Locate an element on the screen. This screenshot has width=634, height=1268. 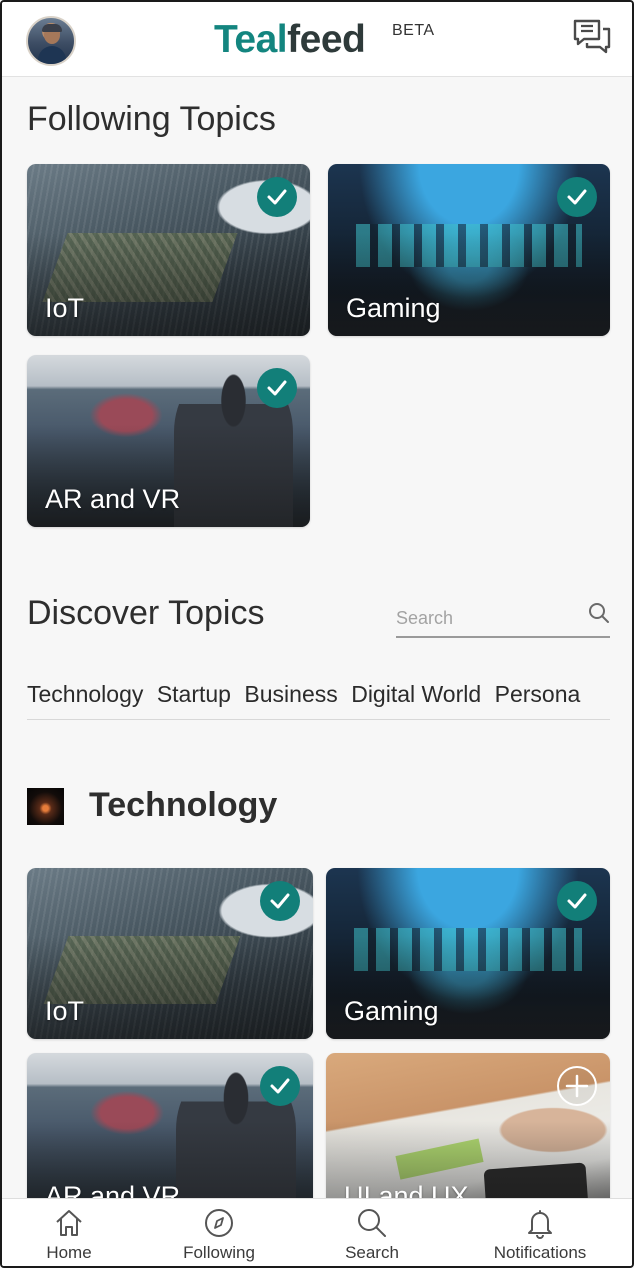
nav-notifications-label: Notifications is located at coordinates (540, 1252).